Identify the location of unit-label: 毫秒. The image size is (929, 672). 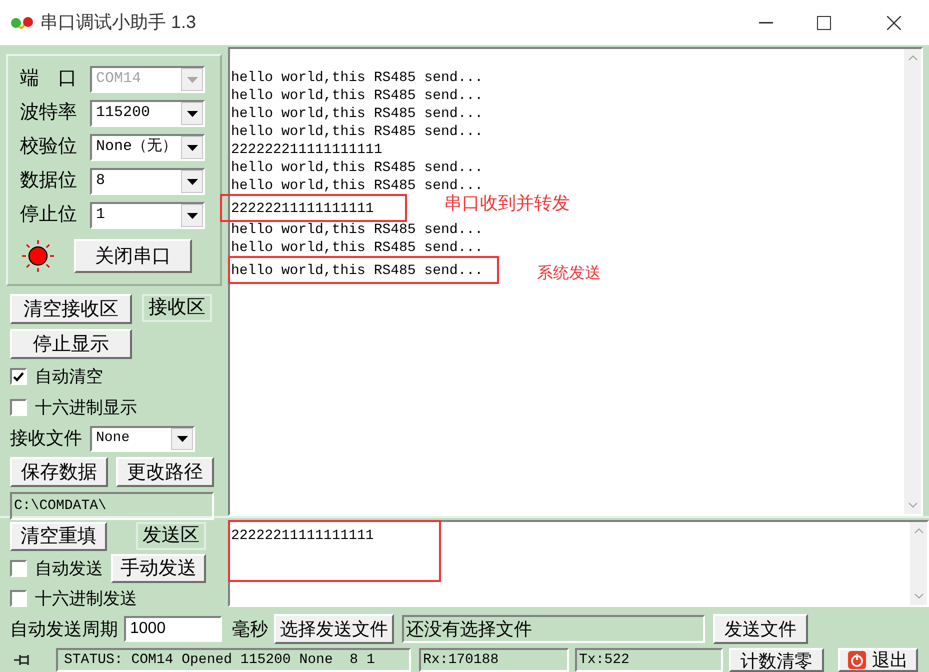
(250, 629).